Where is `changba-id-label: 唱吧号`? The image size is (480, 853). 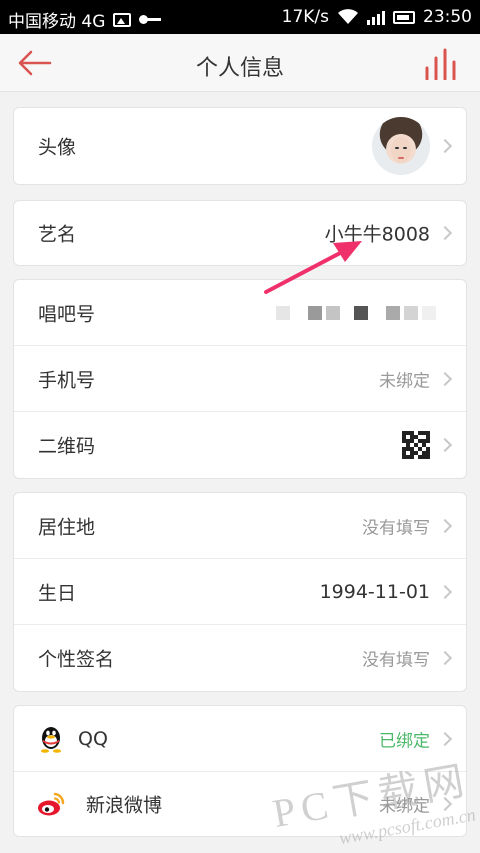 changba-id-label: 唱吧号 is located at coordinates (67, 314).